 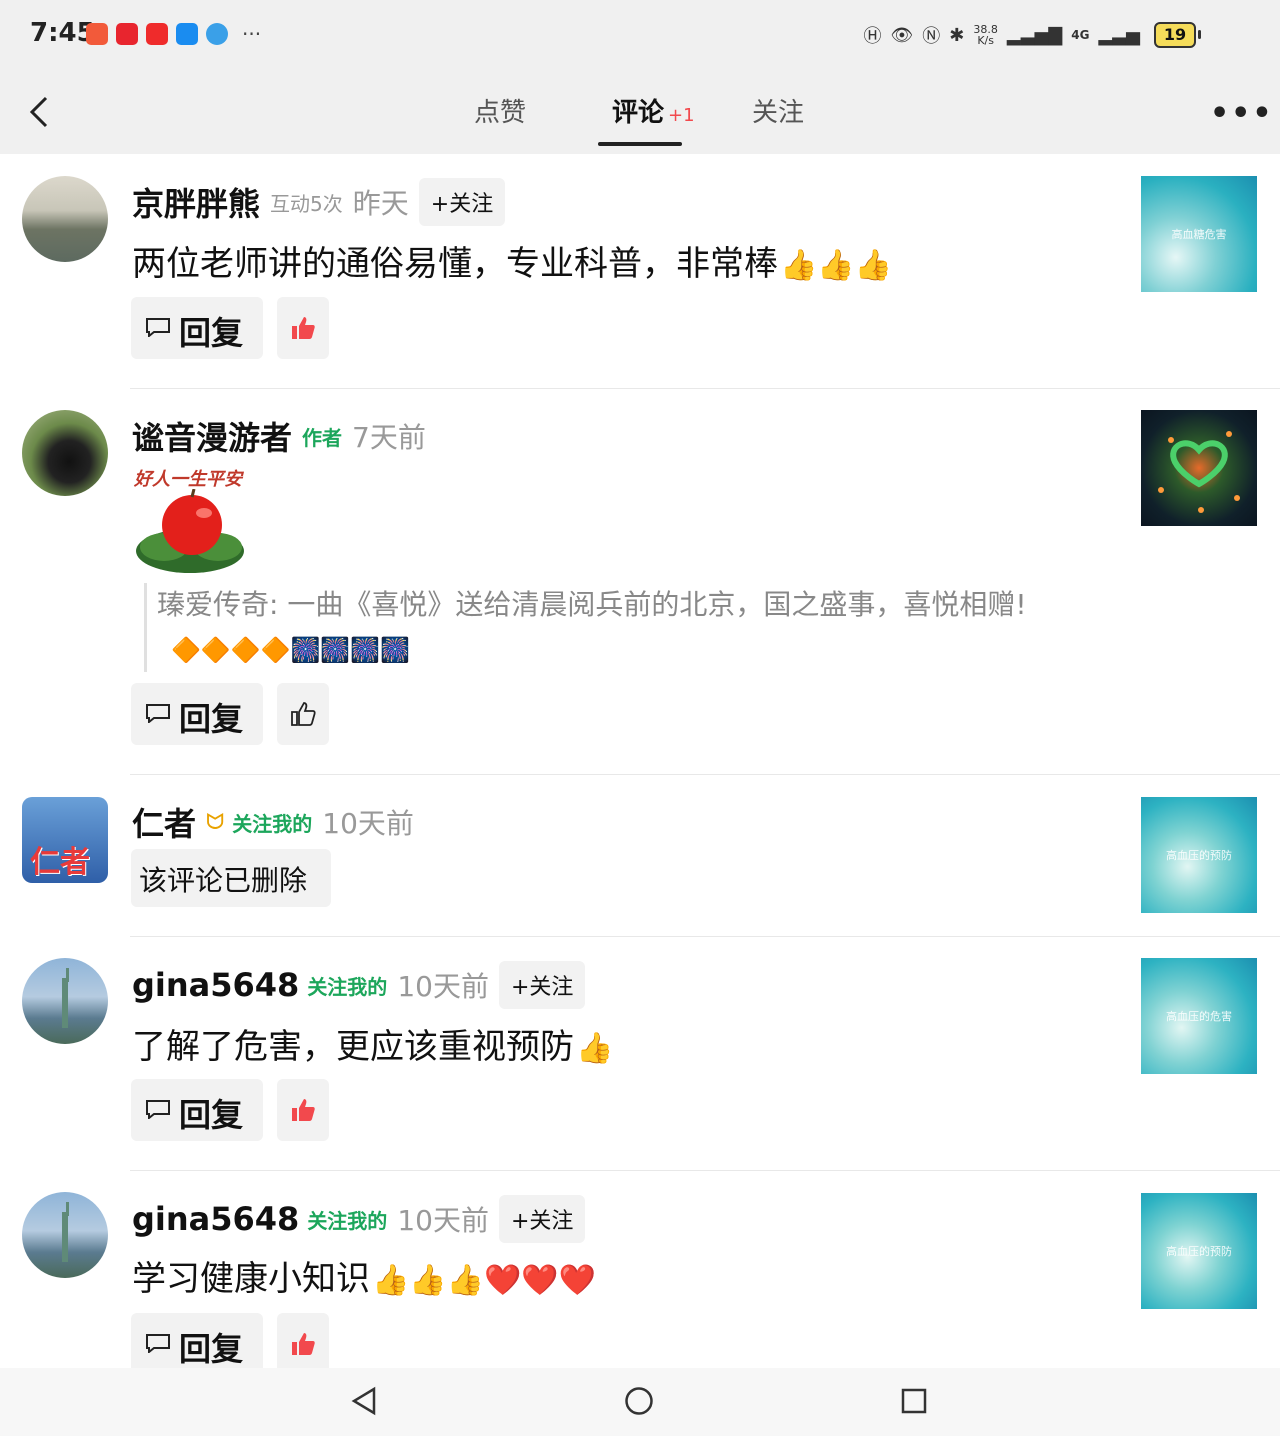 I want to click on clock: 7:45, so click(x=62, y=33).